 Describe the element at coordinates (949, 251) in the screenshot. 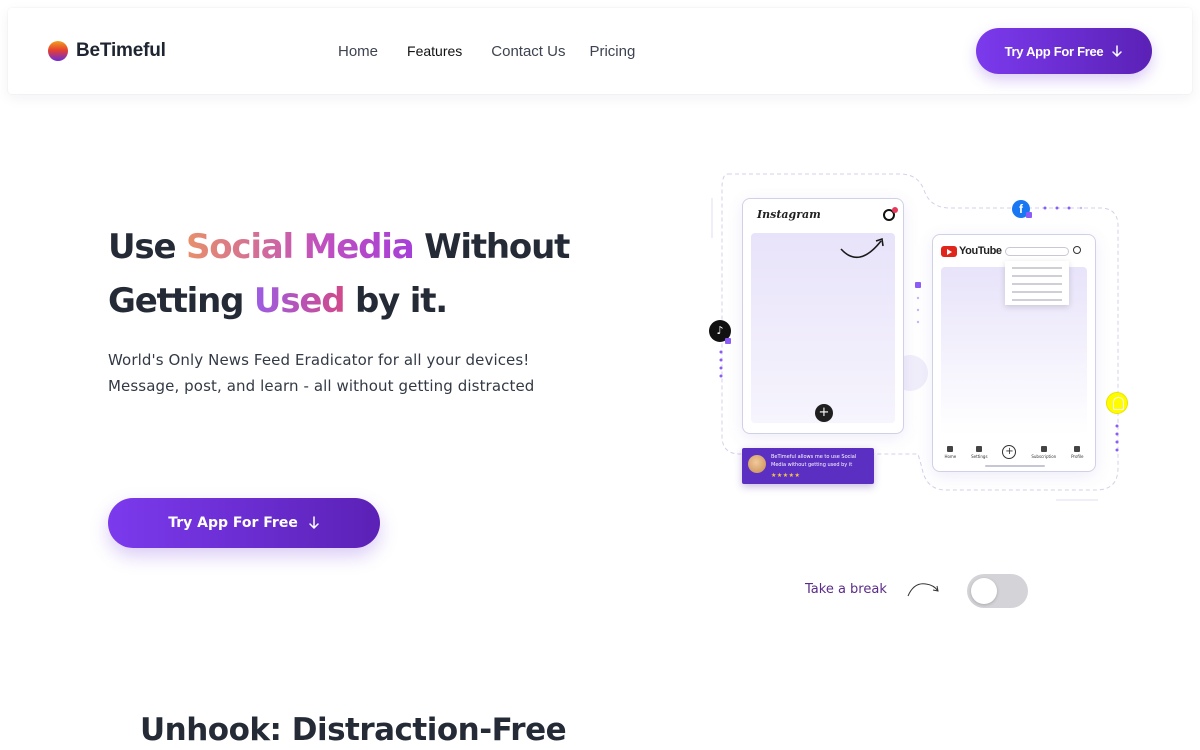

I see `youtube-play-icon` at that location.